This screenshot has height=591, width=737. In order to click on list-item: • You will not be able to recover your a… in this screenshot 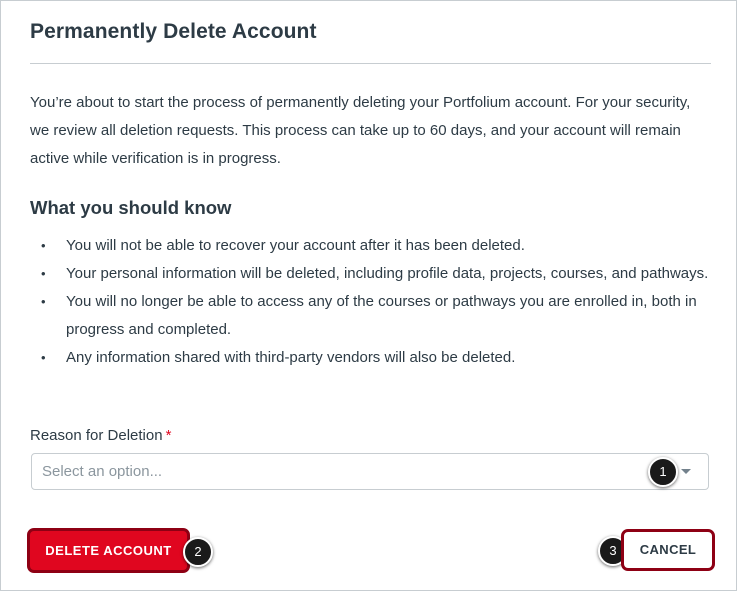, I will do `click(370, 246)`.